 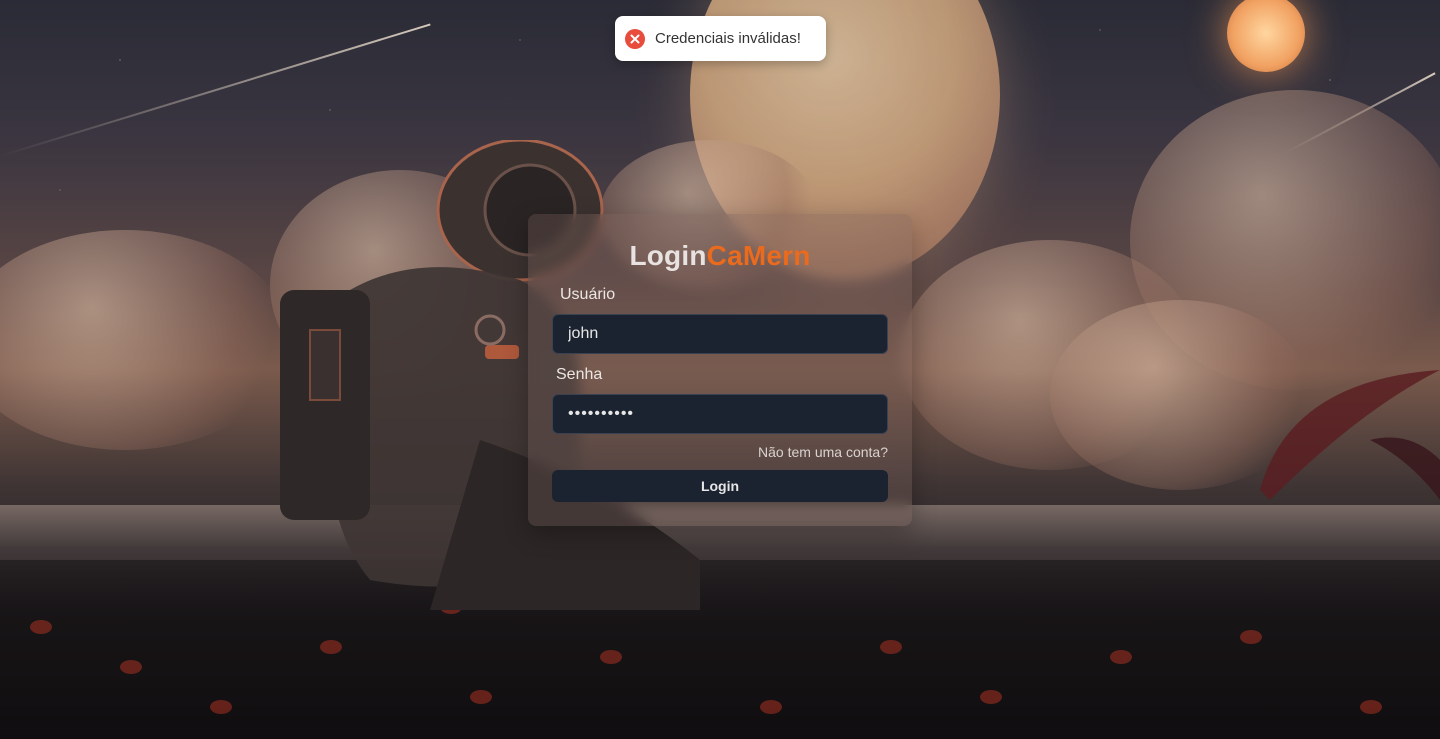 I want to click on password-input, so click(x=720, y=414).